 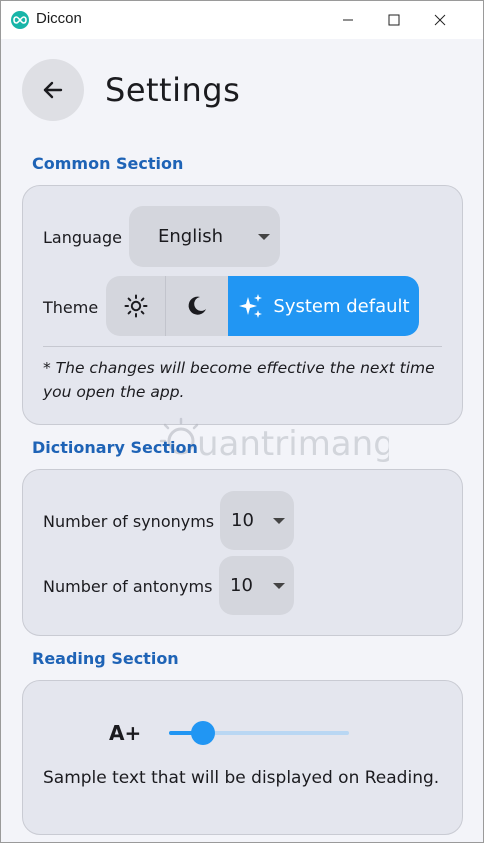 I want to click on minimize-icon, so click(x=348, y=20).